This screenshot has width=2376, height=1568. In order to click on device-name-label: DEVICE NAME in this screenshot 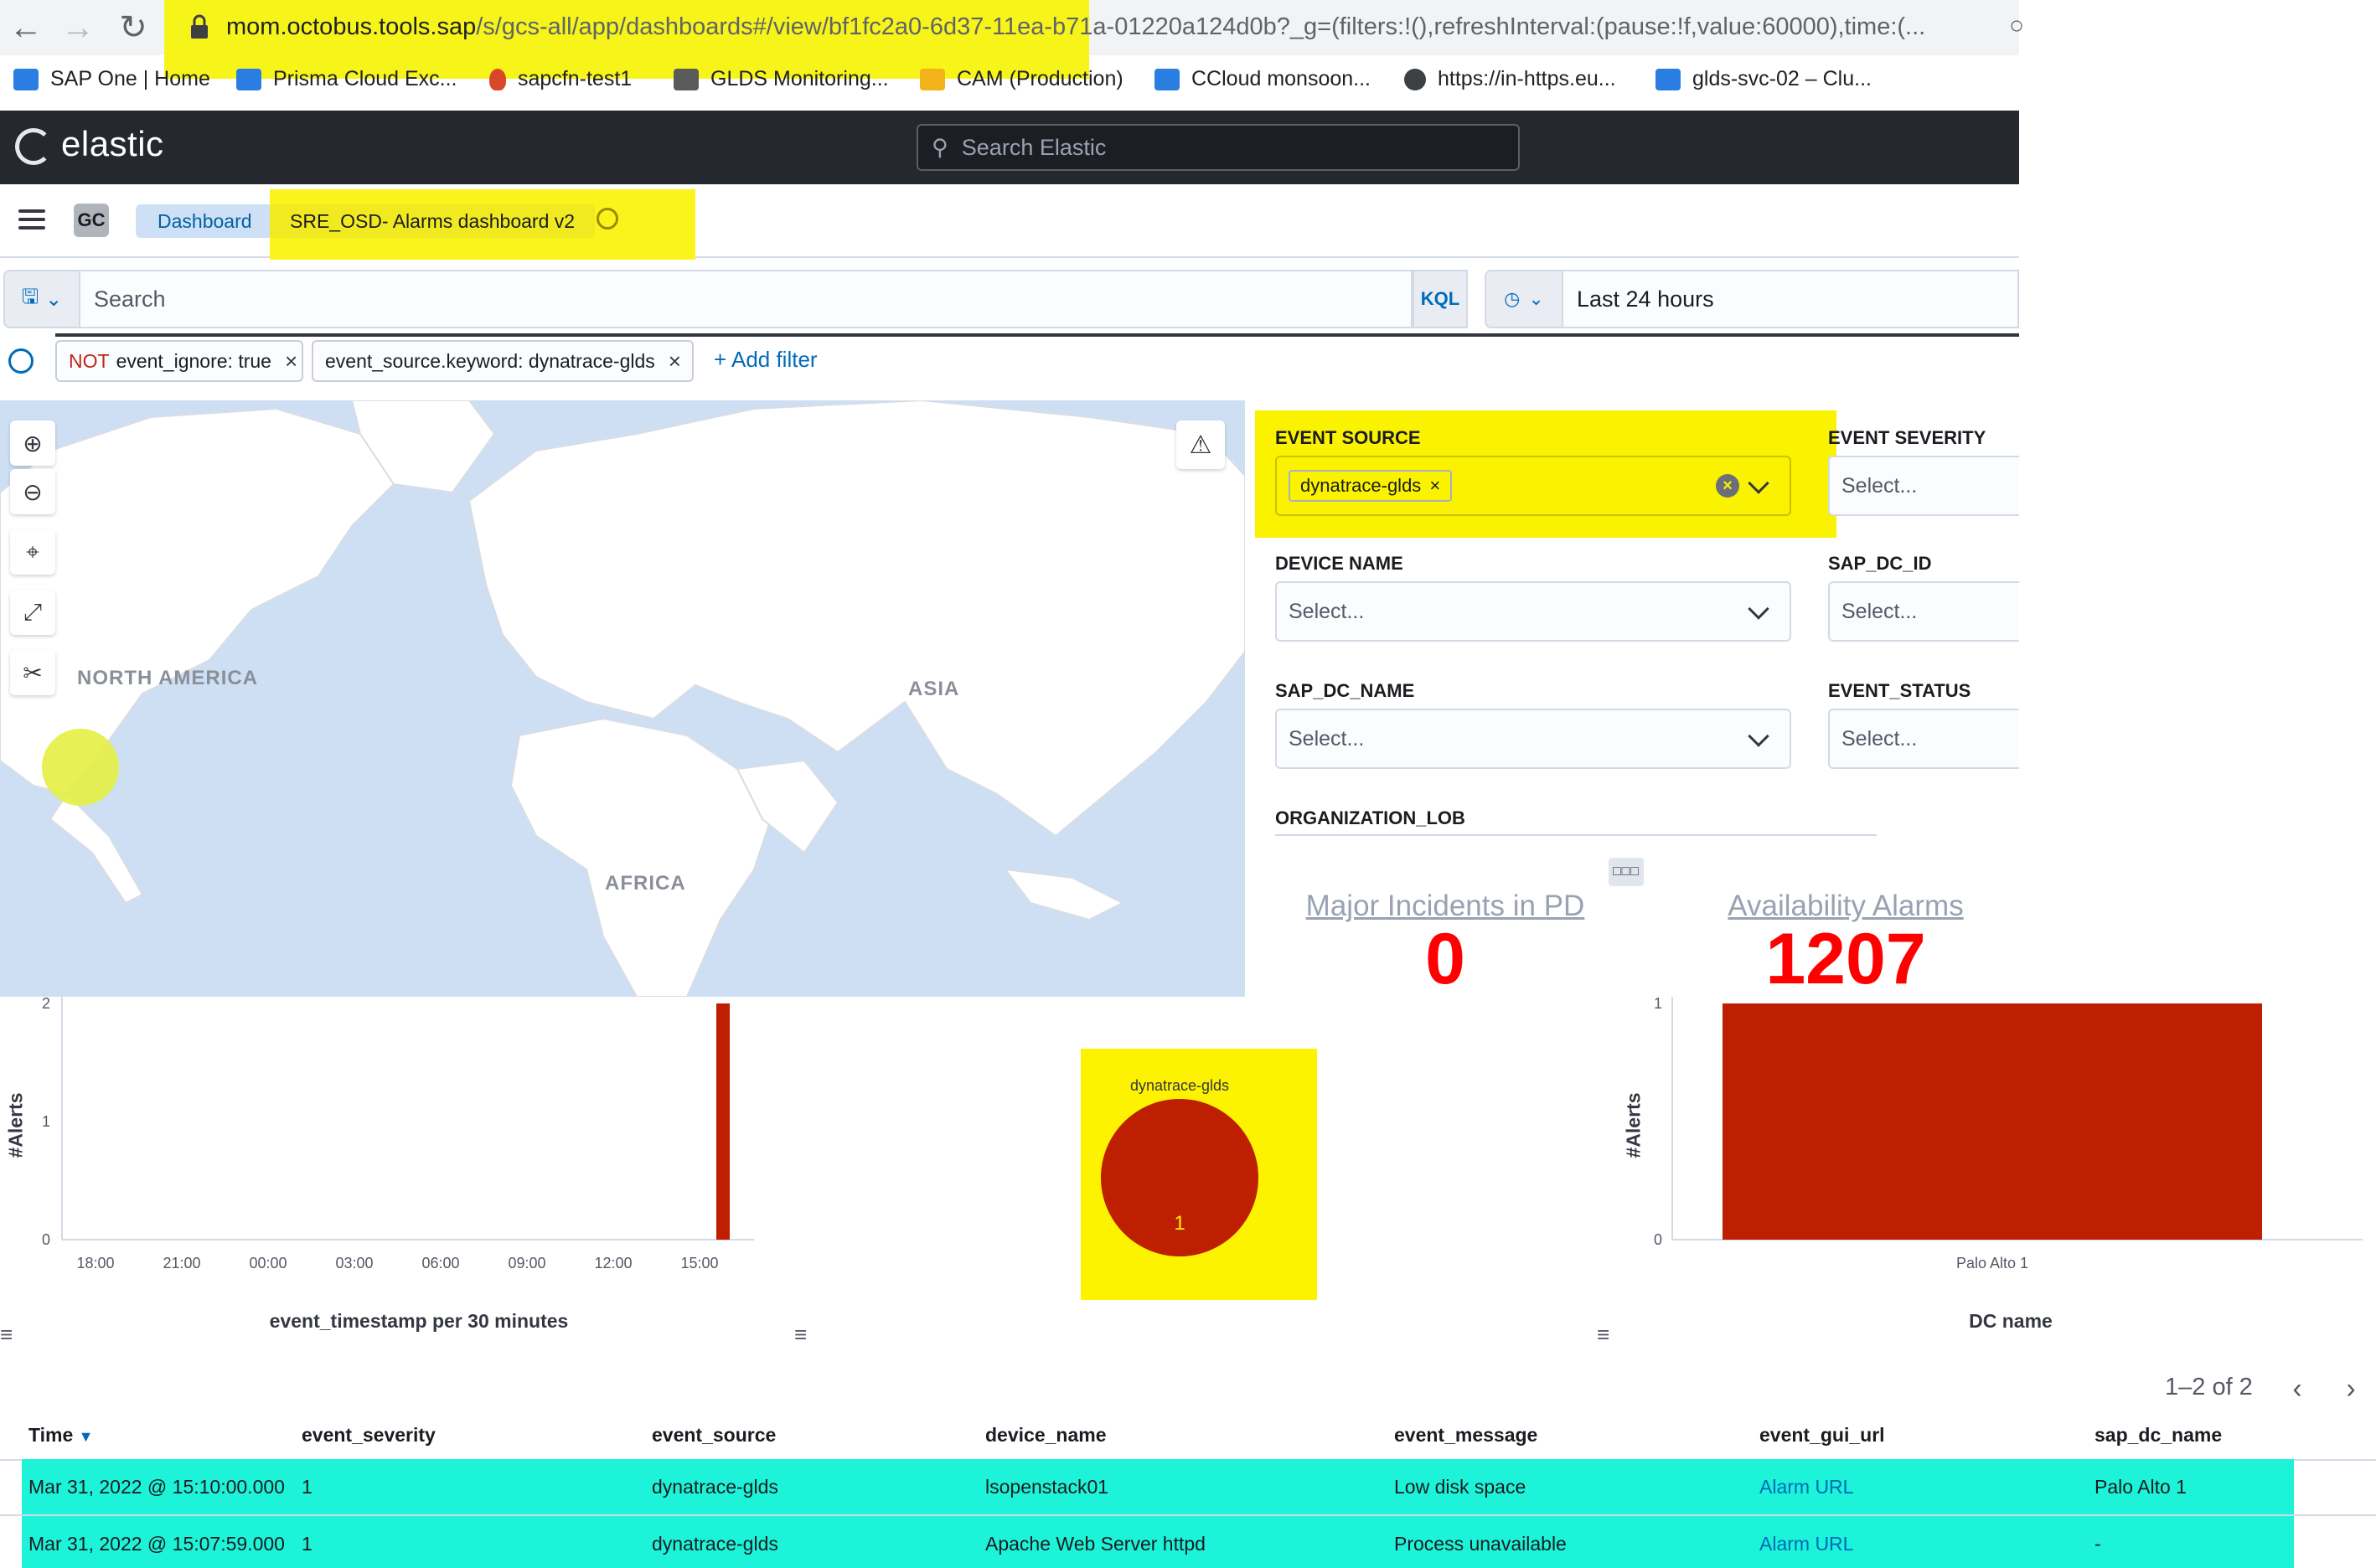, I will do `click(1339, 564)`.